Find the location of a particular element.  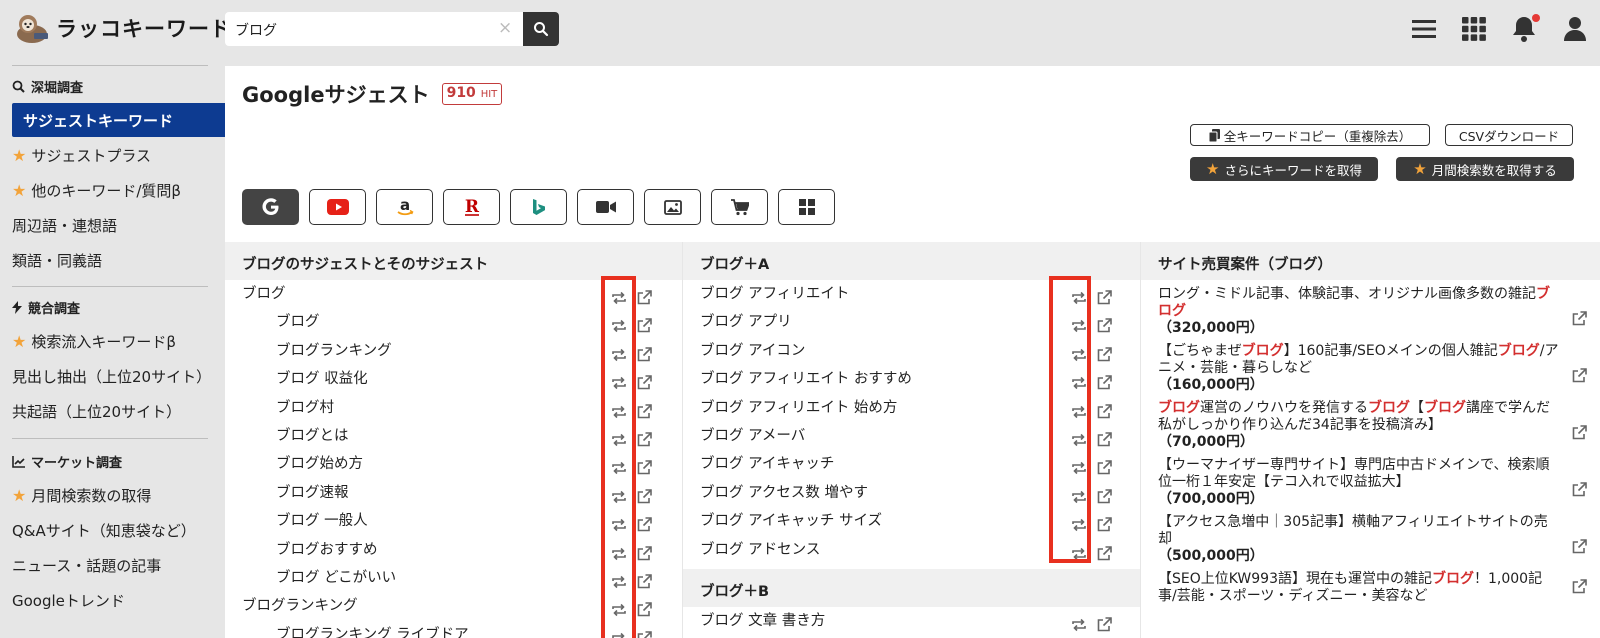

get-more-keywords-button: ★ さらにキーワードを取得 is located at coordinates (1284, 169).